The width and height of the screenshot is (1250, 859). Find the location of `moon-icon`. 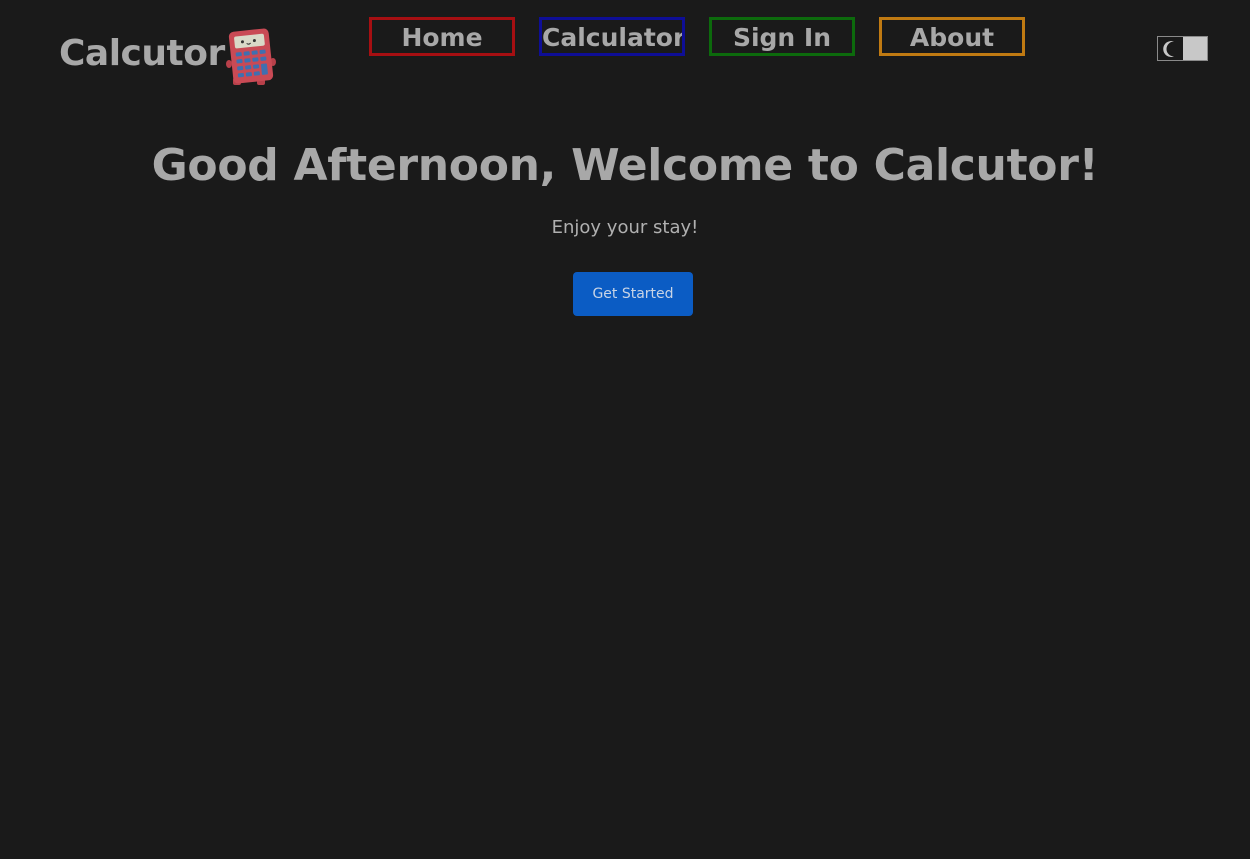

moon-icon is located at coordinates (1168, 48).